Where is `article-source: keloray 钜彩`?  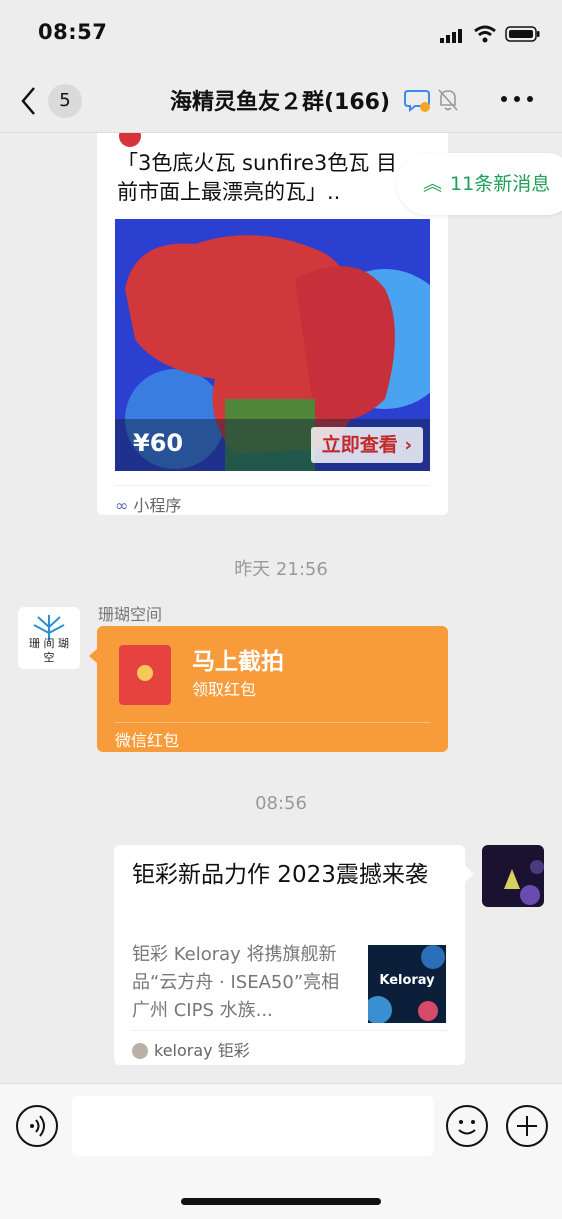 article-source: keloray 钜彩 is located at coordinates (289, 1045).